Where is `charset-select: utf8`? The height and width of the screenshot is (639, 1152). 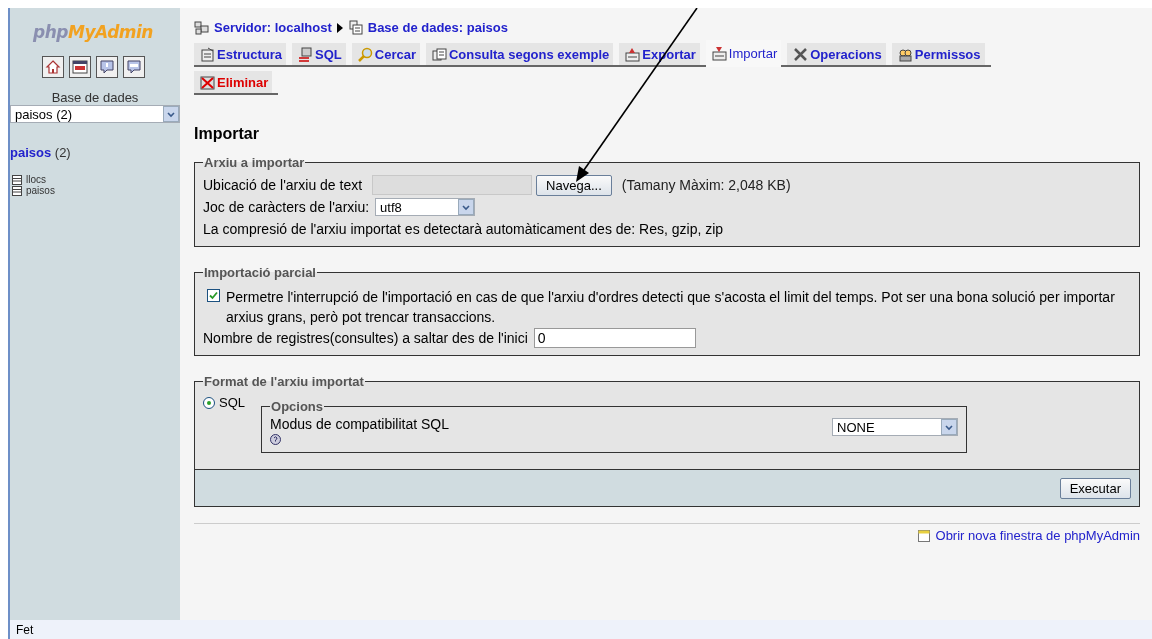 charset-select: utf8 is located at coordinates (425, 207).